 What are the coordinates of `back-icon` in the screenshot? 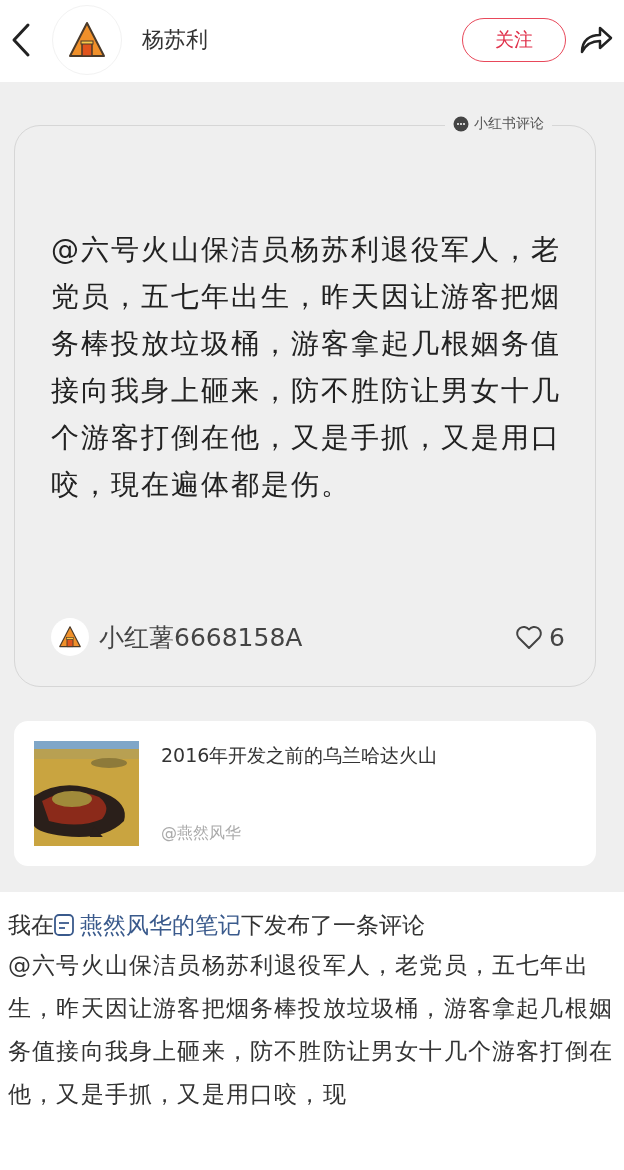 It's located at (21, 40).